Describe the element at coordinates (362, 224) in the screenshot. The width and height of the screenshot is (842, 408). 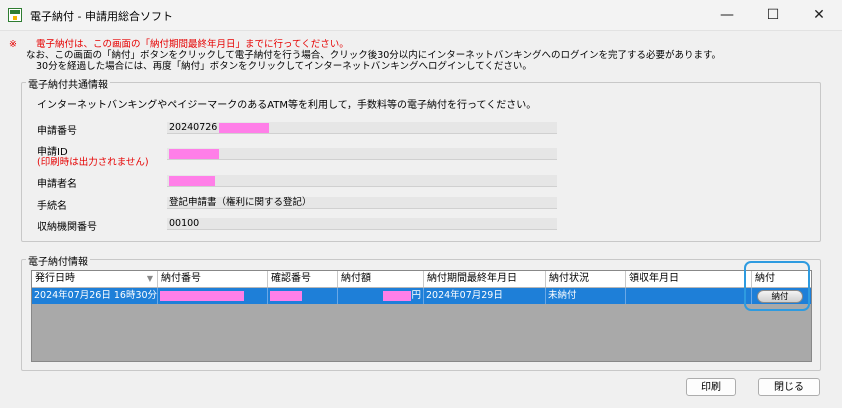
I see `collecting-agency-field: 00100` at that location.